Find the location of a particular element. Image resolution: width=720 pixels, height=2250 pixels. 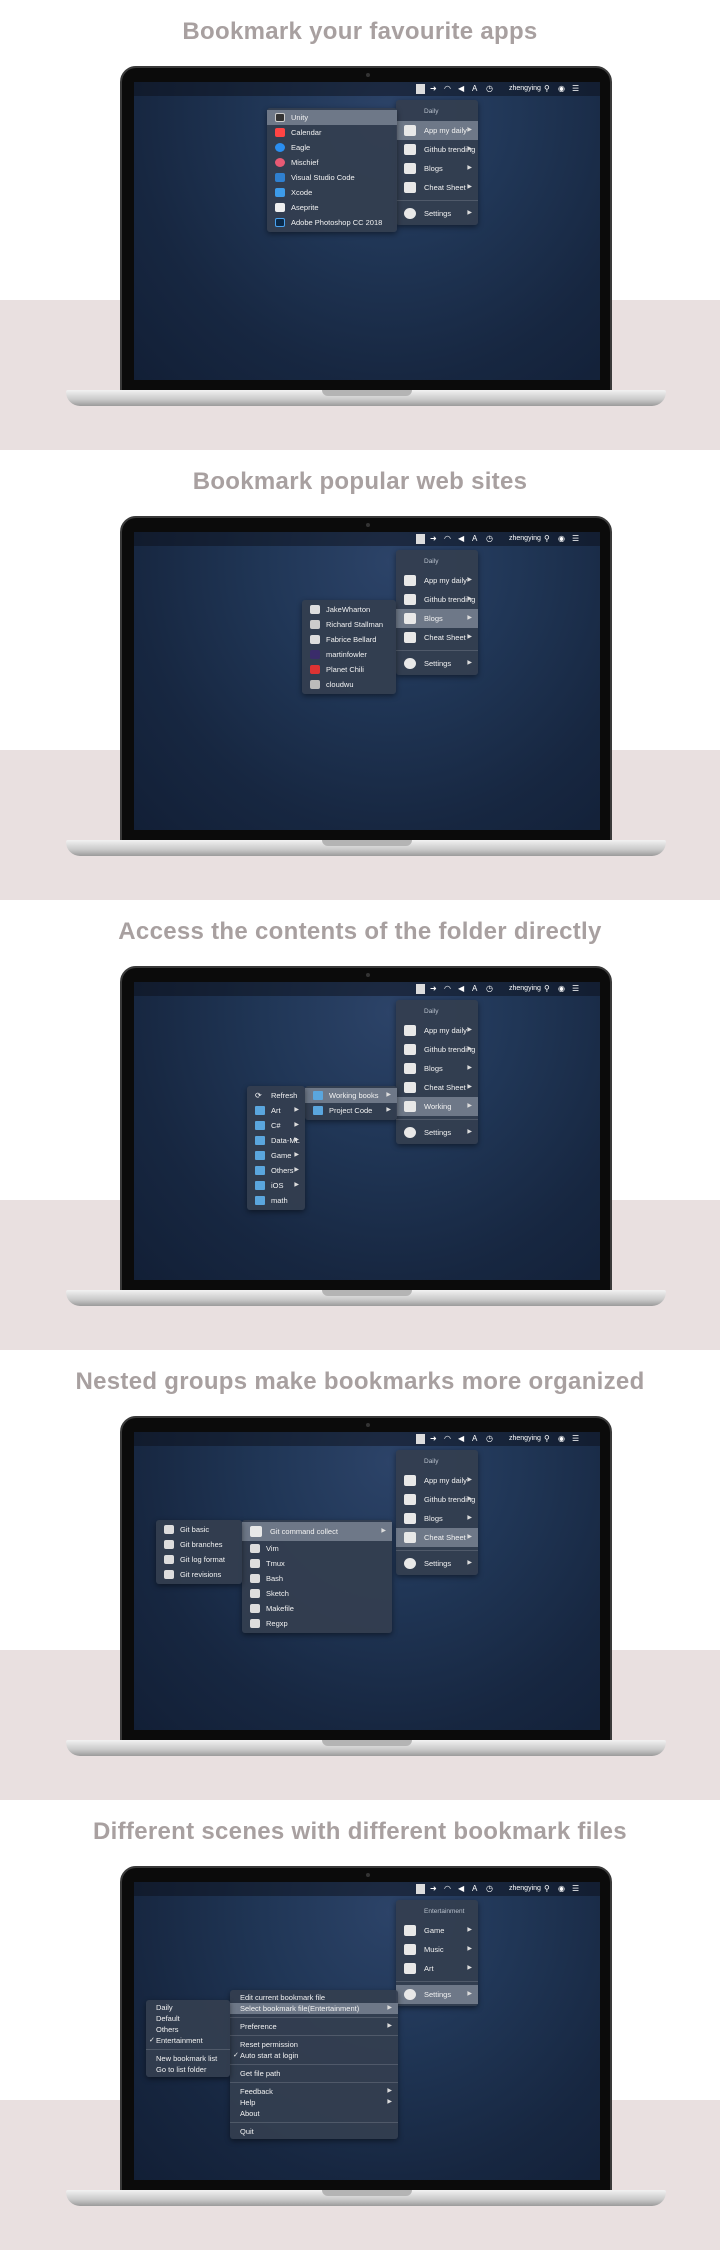

folder-item: iOS ▶ is located at coordinates (276, 1185).